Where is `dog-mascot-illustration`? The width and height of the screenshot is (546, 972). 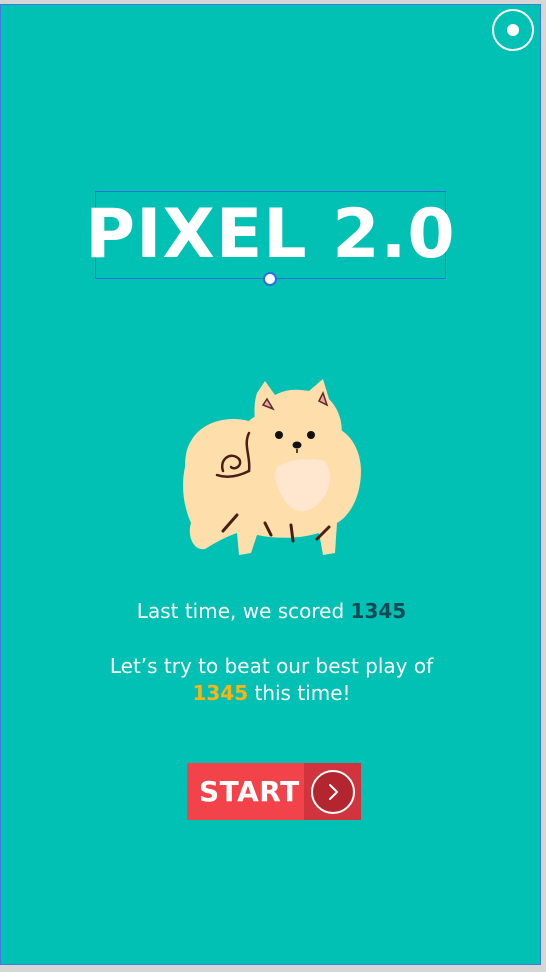
dog-mascot-illustration is located at coordinates (272, 467).